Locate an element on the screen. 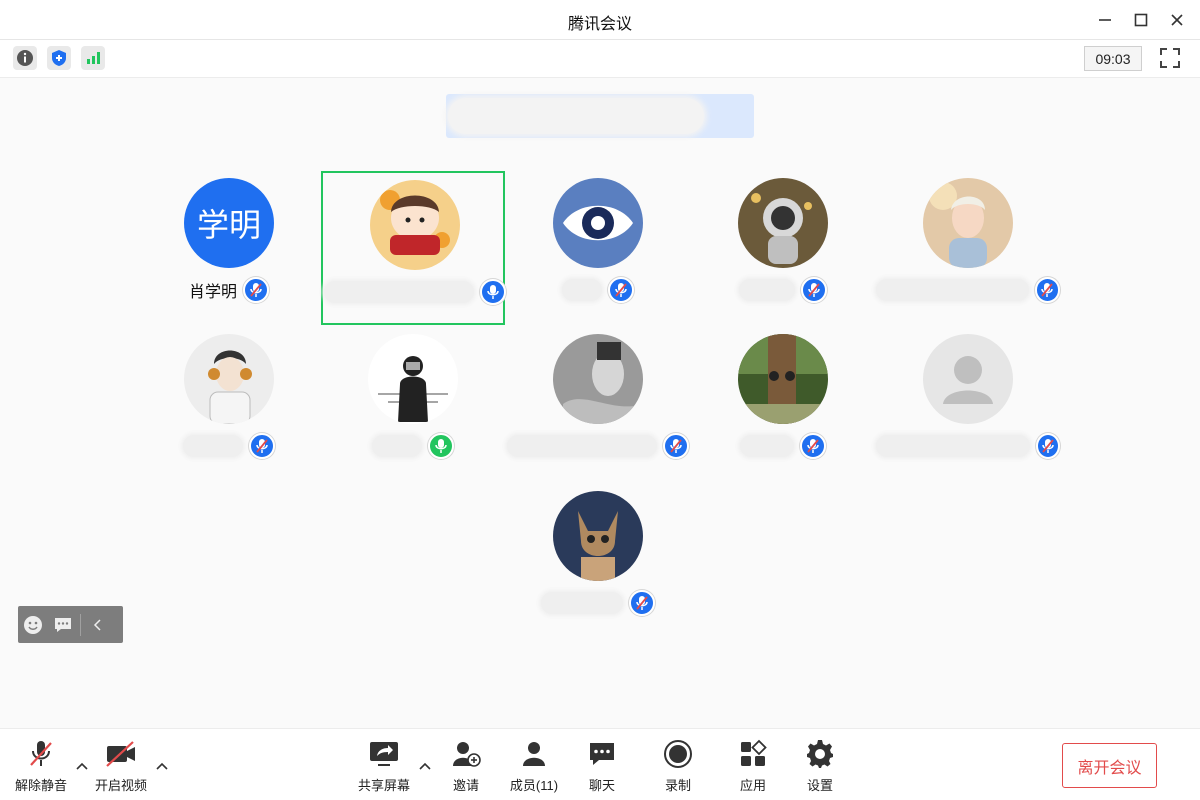 Image resolution: width=1200 pixels, height=800 pixels. reaction-bar is located at coordinates (70, 624).